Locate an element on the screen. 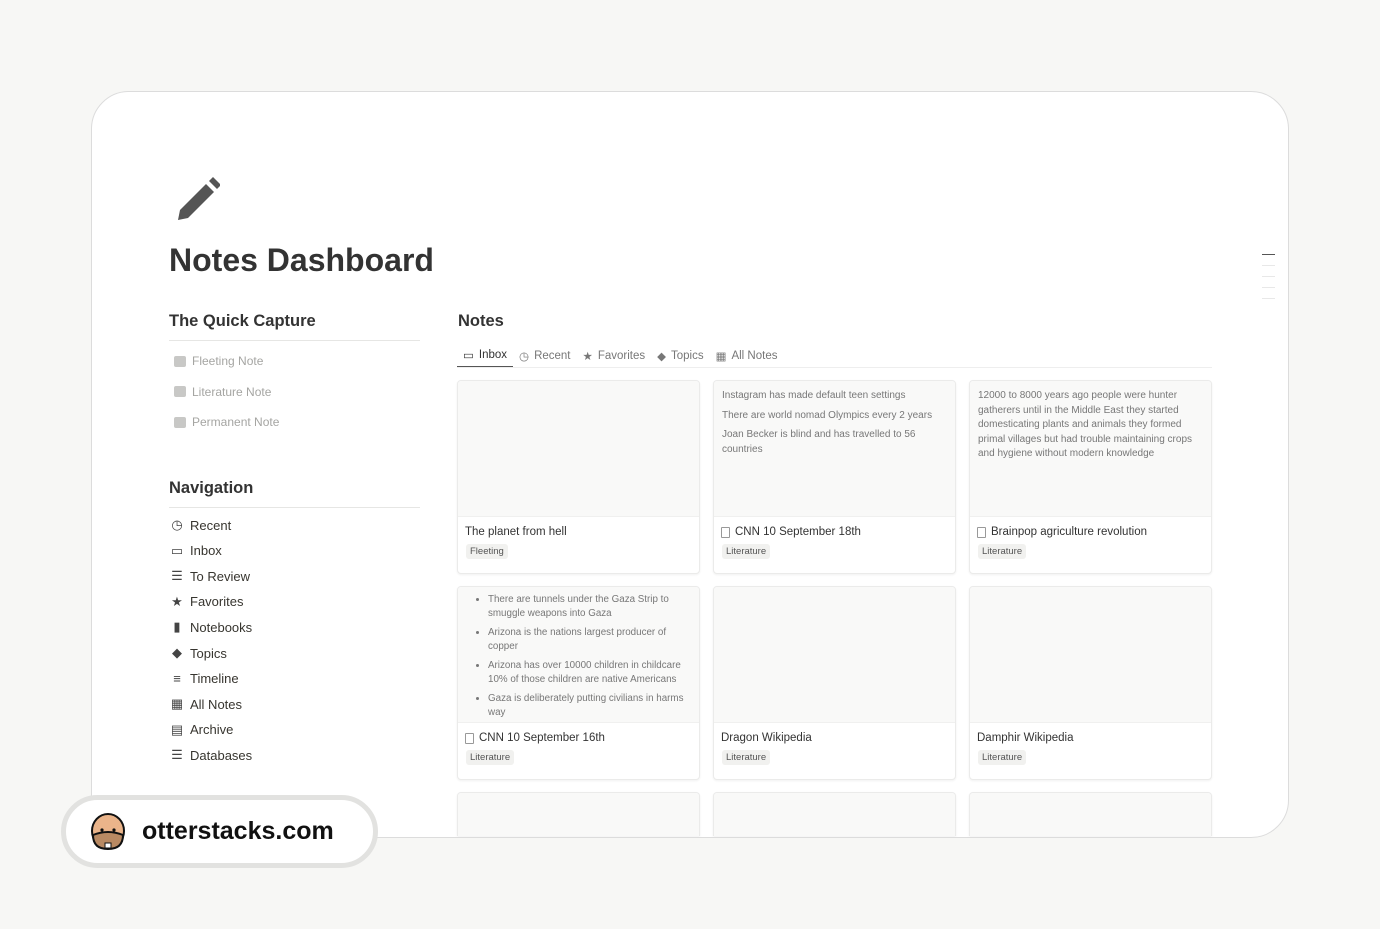  note-title: CNN 10 September 18th is located at coordinates (834, 527).